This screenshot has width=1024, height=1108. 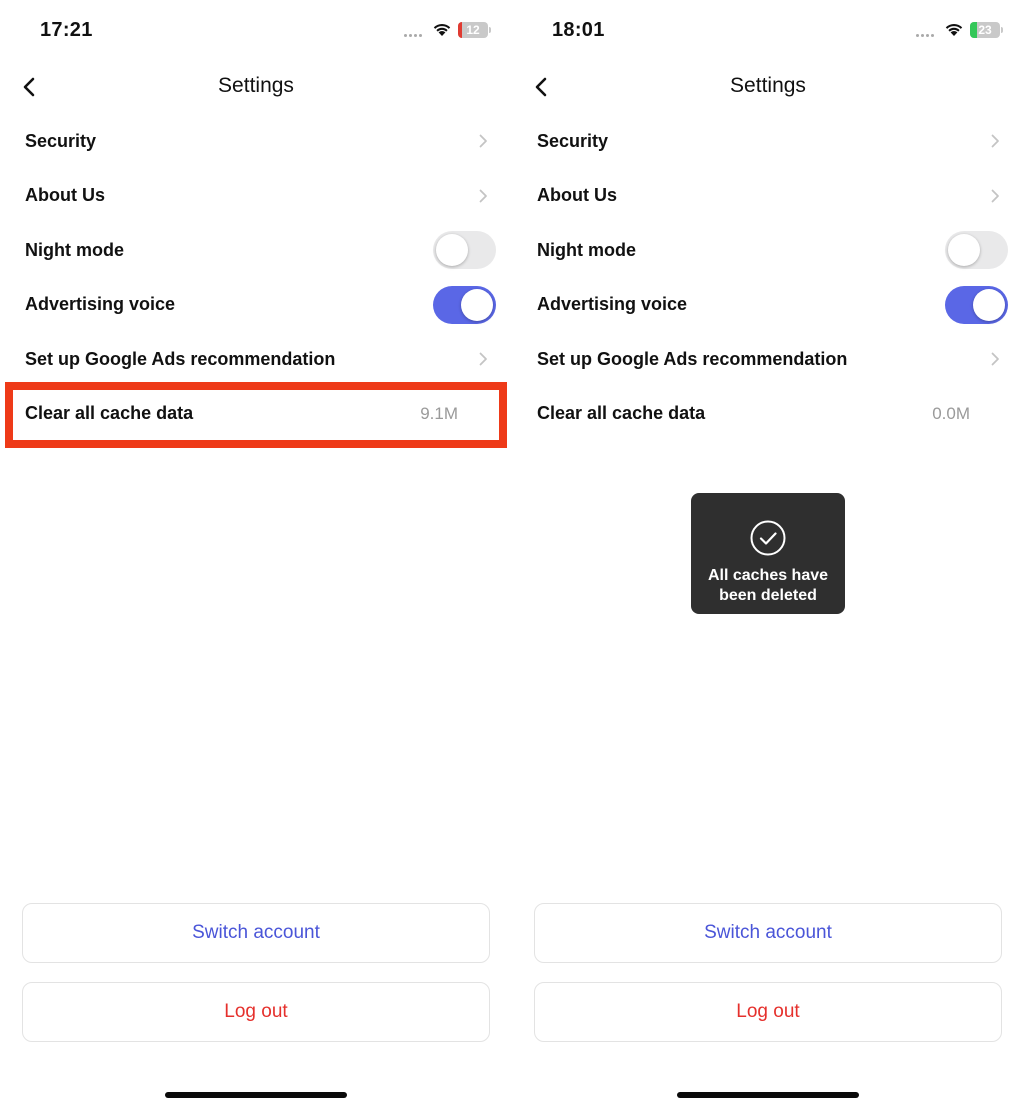 I want to click on status-bar: 18:01 23, so click(x=768, y=31).